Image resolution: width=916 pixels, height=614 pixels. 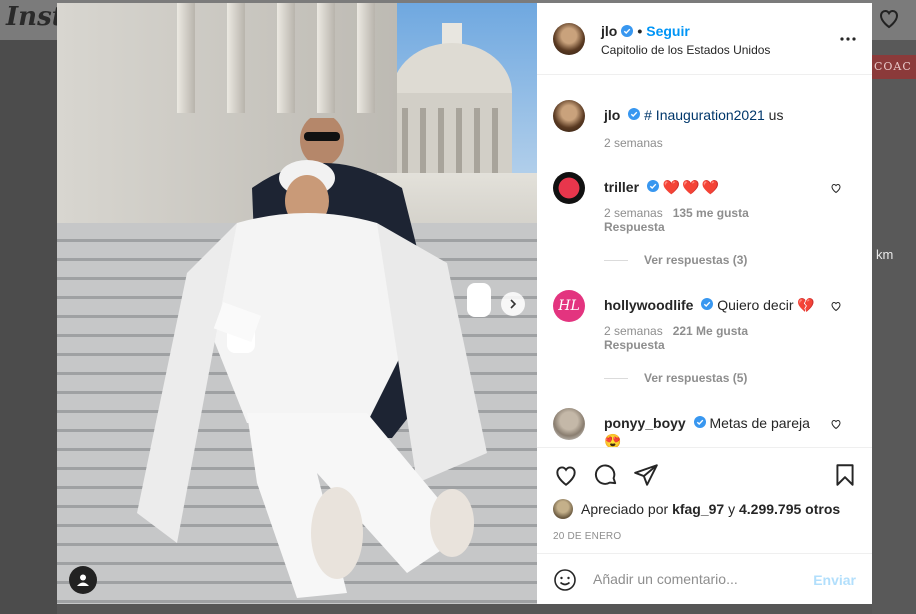 I want to click on next-image-button, so click(x=513, y=304).